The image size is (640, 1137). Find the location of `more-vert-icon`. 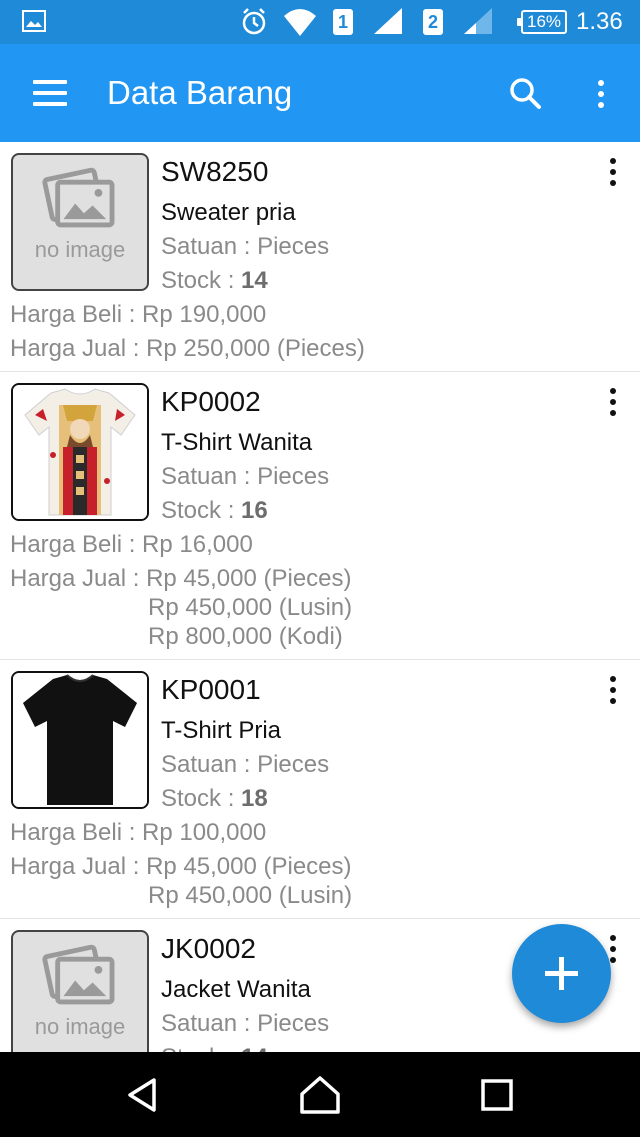

more-vert-icon is located at coordinates (601, 94).